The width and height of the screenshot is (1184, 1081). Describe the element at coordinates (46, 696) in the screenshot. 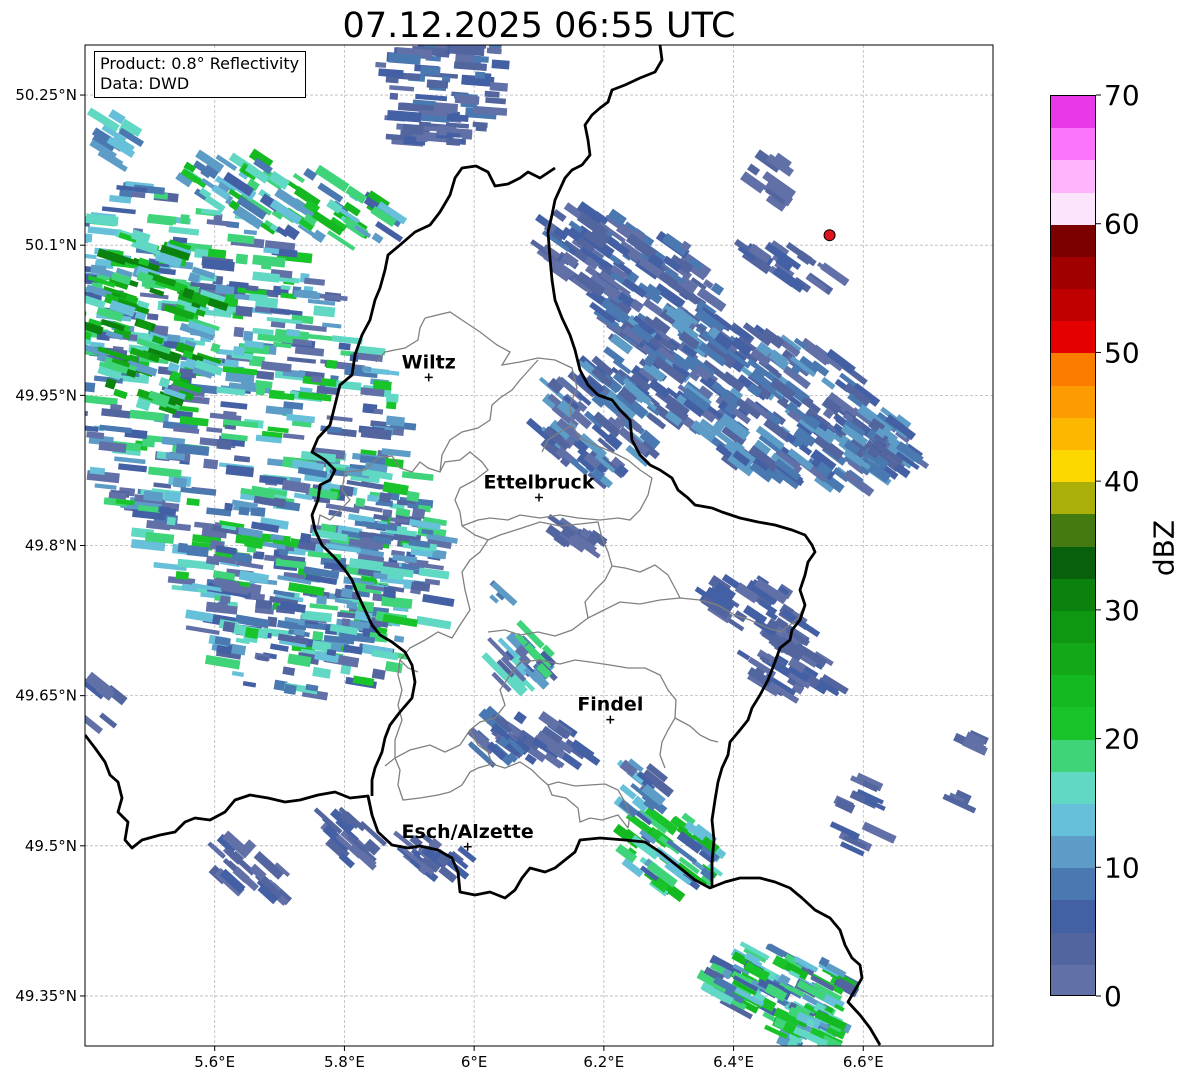

I see `y-tick-label: 49.65°N` at that location.